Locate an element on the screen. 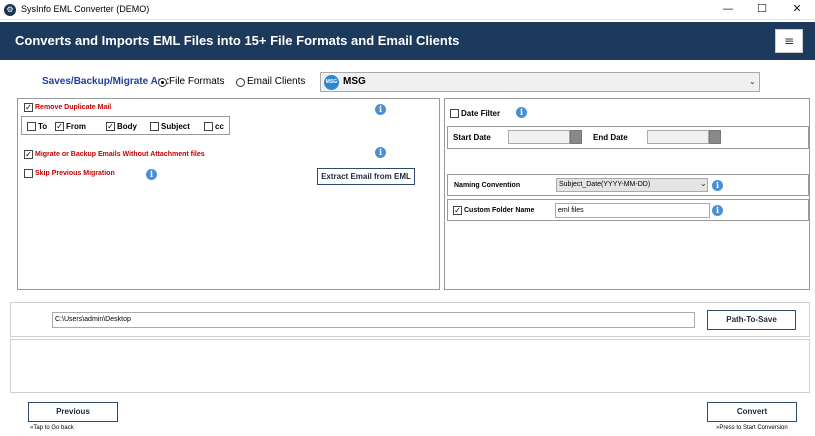 The image size is (815, 436). dup-from-label: From is located at coordinates (76, 126).